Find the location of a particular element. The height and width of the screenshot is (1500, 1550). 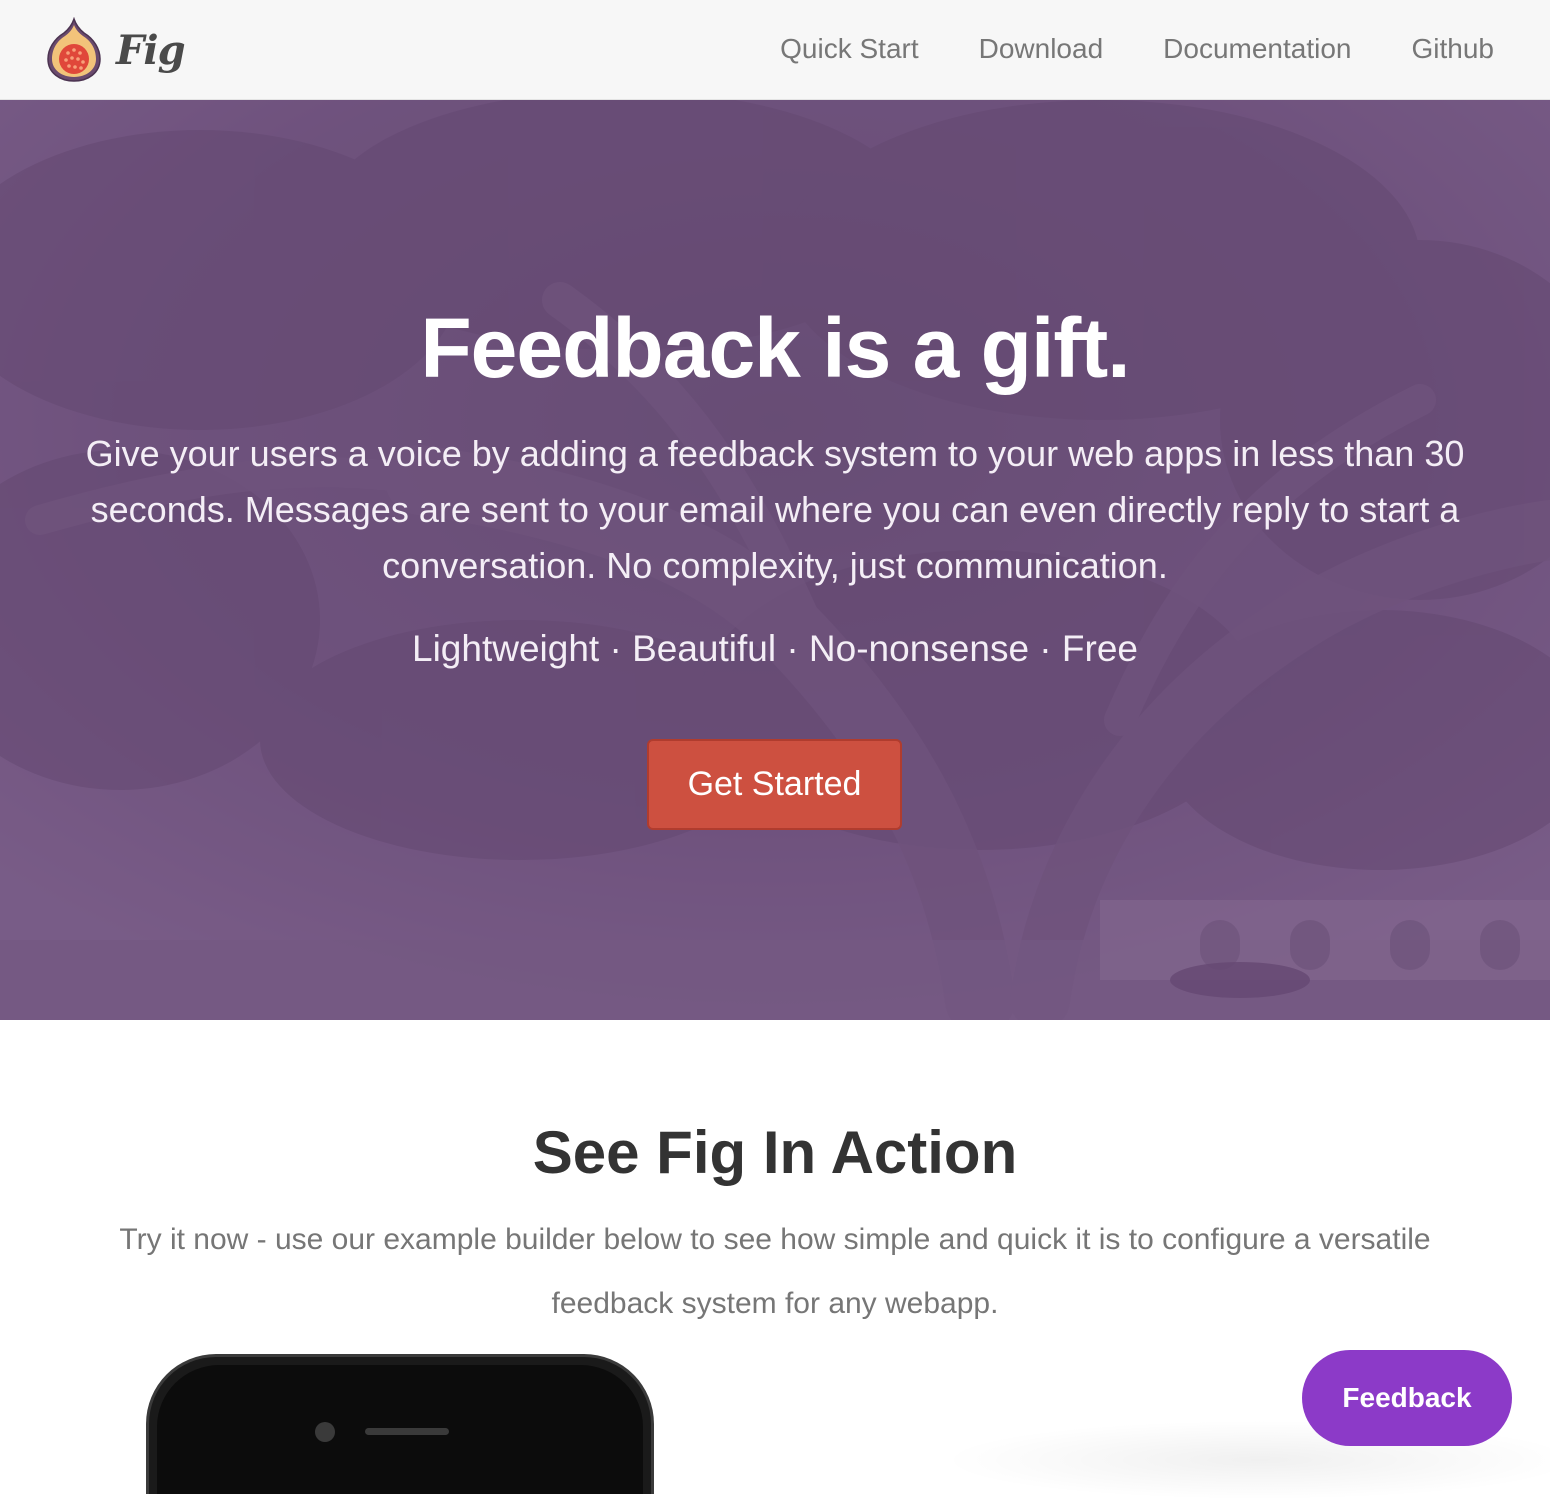

nav-item-quick-start: Quick Start is located at coordinates (849, 49).